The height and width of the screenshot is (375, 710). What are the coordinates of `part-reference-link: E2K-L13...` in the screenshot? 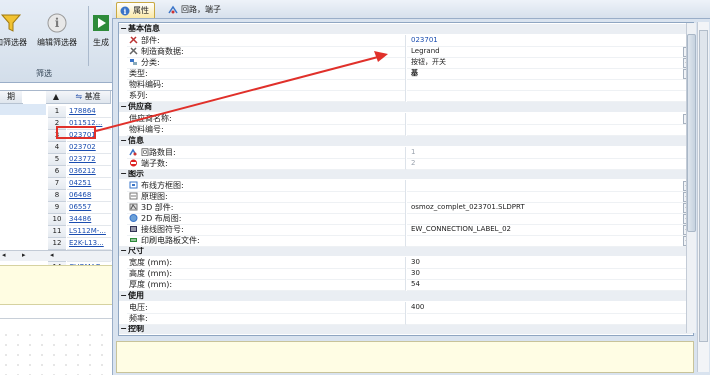 It's located at (89, 244).